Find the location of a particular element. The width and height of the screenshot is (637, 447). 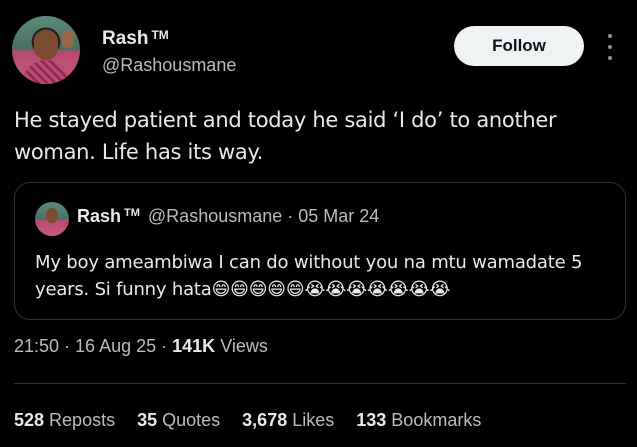

quoted-header: Rash TM @Rashousmane · 05 Mar 24 is located at coordinates (228, 216).